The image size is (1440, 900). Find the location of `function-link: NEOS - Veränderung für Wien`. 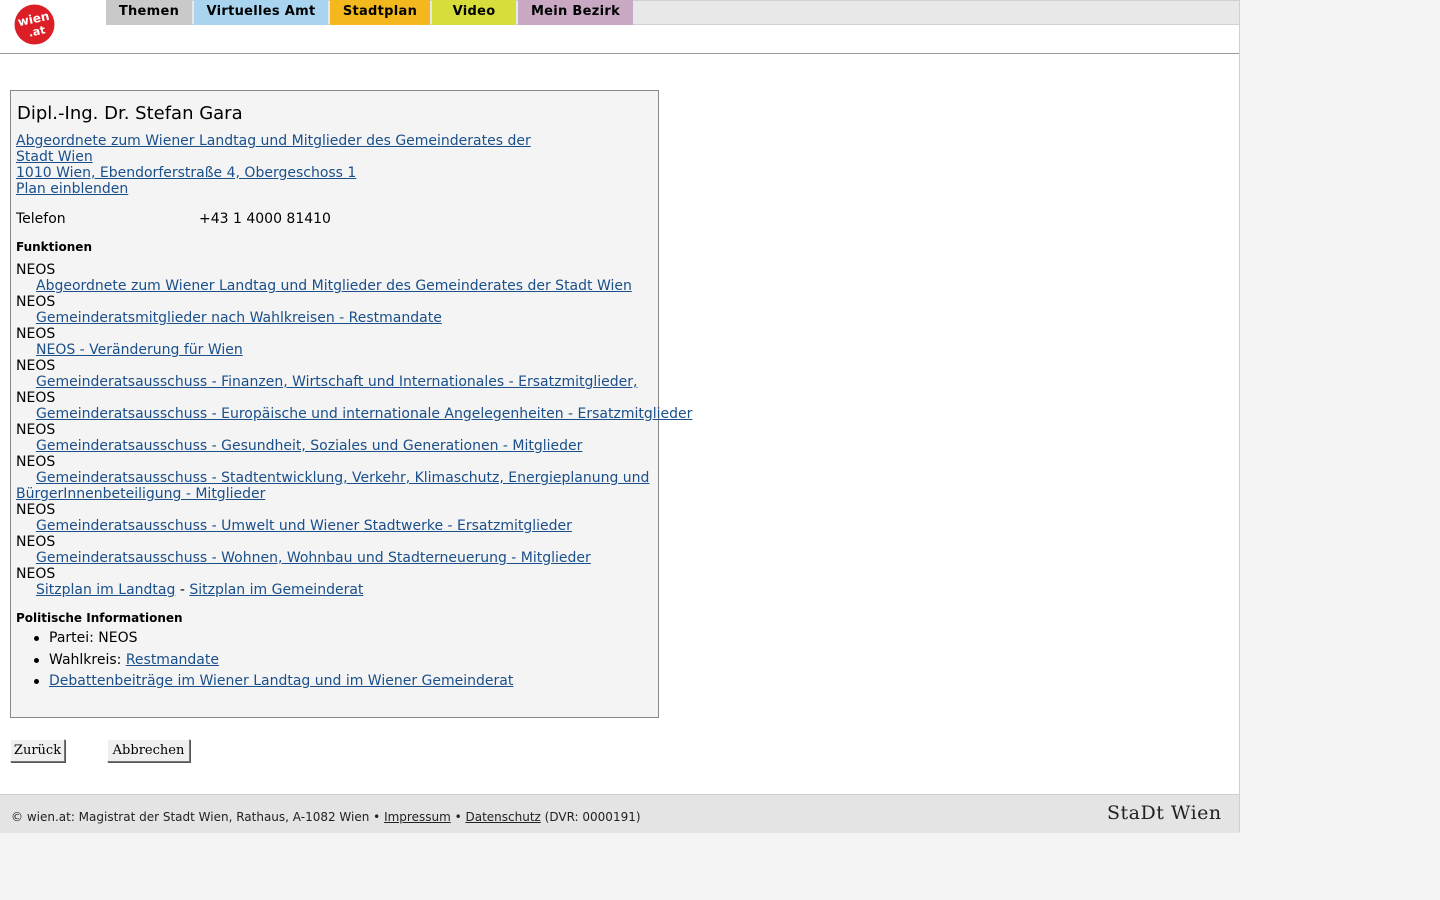

function-link: NEOS - Veränderung für Wien is located at coordinates (139, 350).